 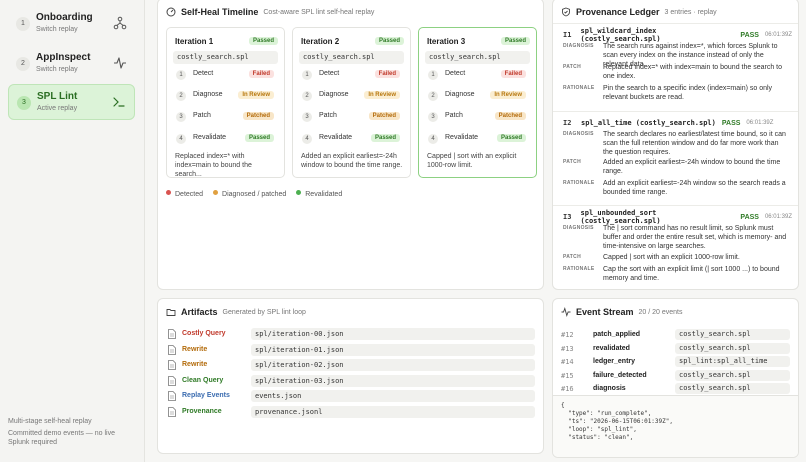 What do you see at coordinates (578, 228) in the screenshot?
I see `row-key: DIAGNOSIS` at bounding box center [578, 228].